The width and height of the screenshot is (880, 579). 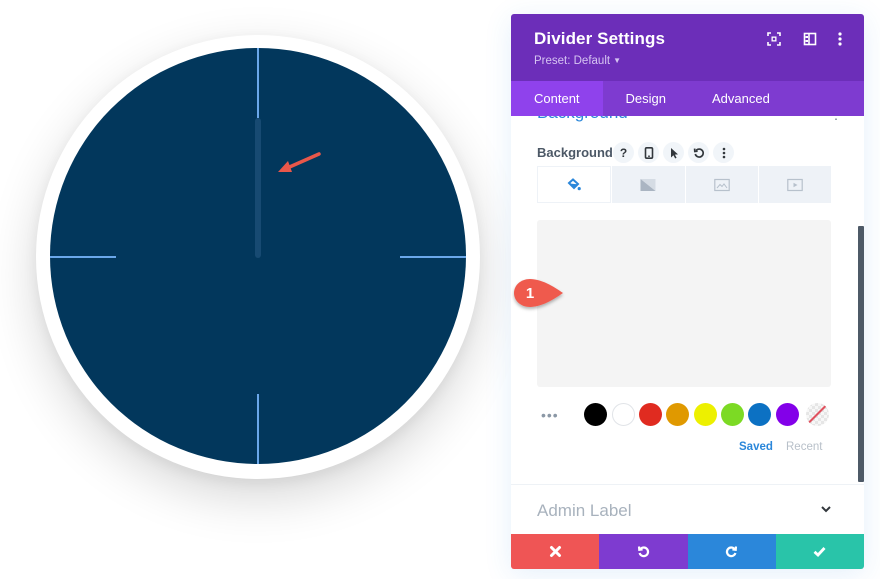 I want to click on redo-icon, so click(x=732, y=552).